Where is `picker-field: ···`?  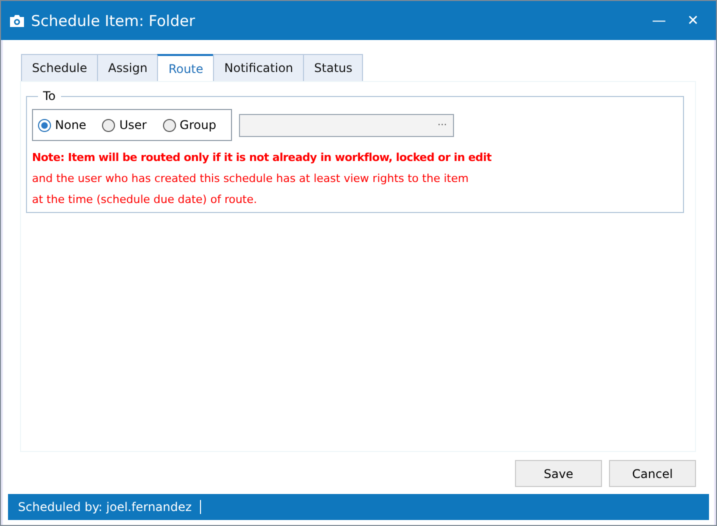 picker-field: ··· is located at coordinates (346, 125).